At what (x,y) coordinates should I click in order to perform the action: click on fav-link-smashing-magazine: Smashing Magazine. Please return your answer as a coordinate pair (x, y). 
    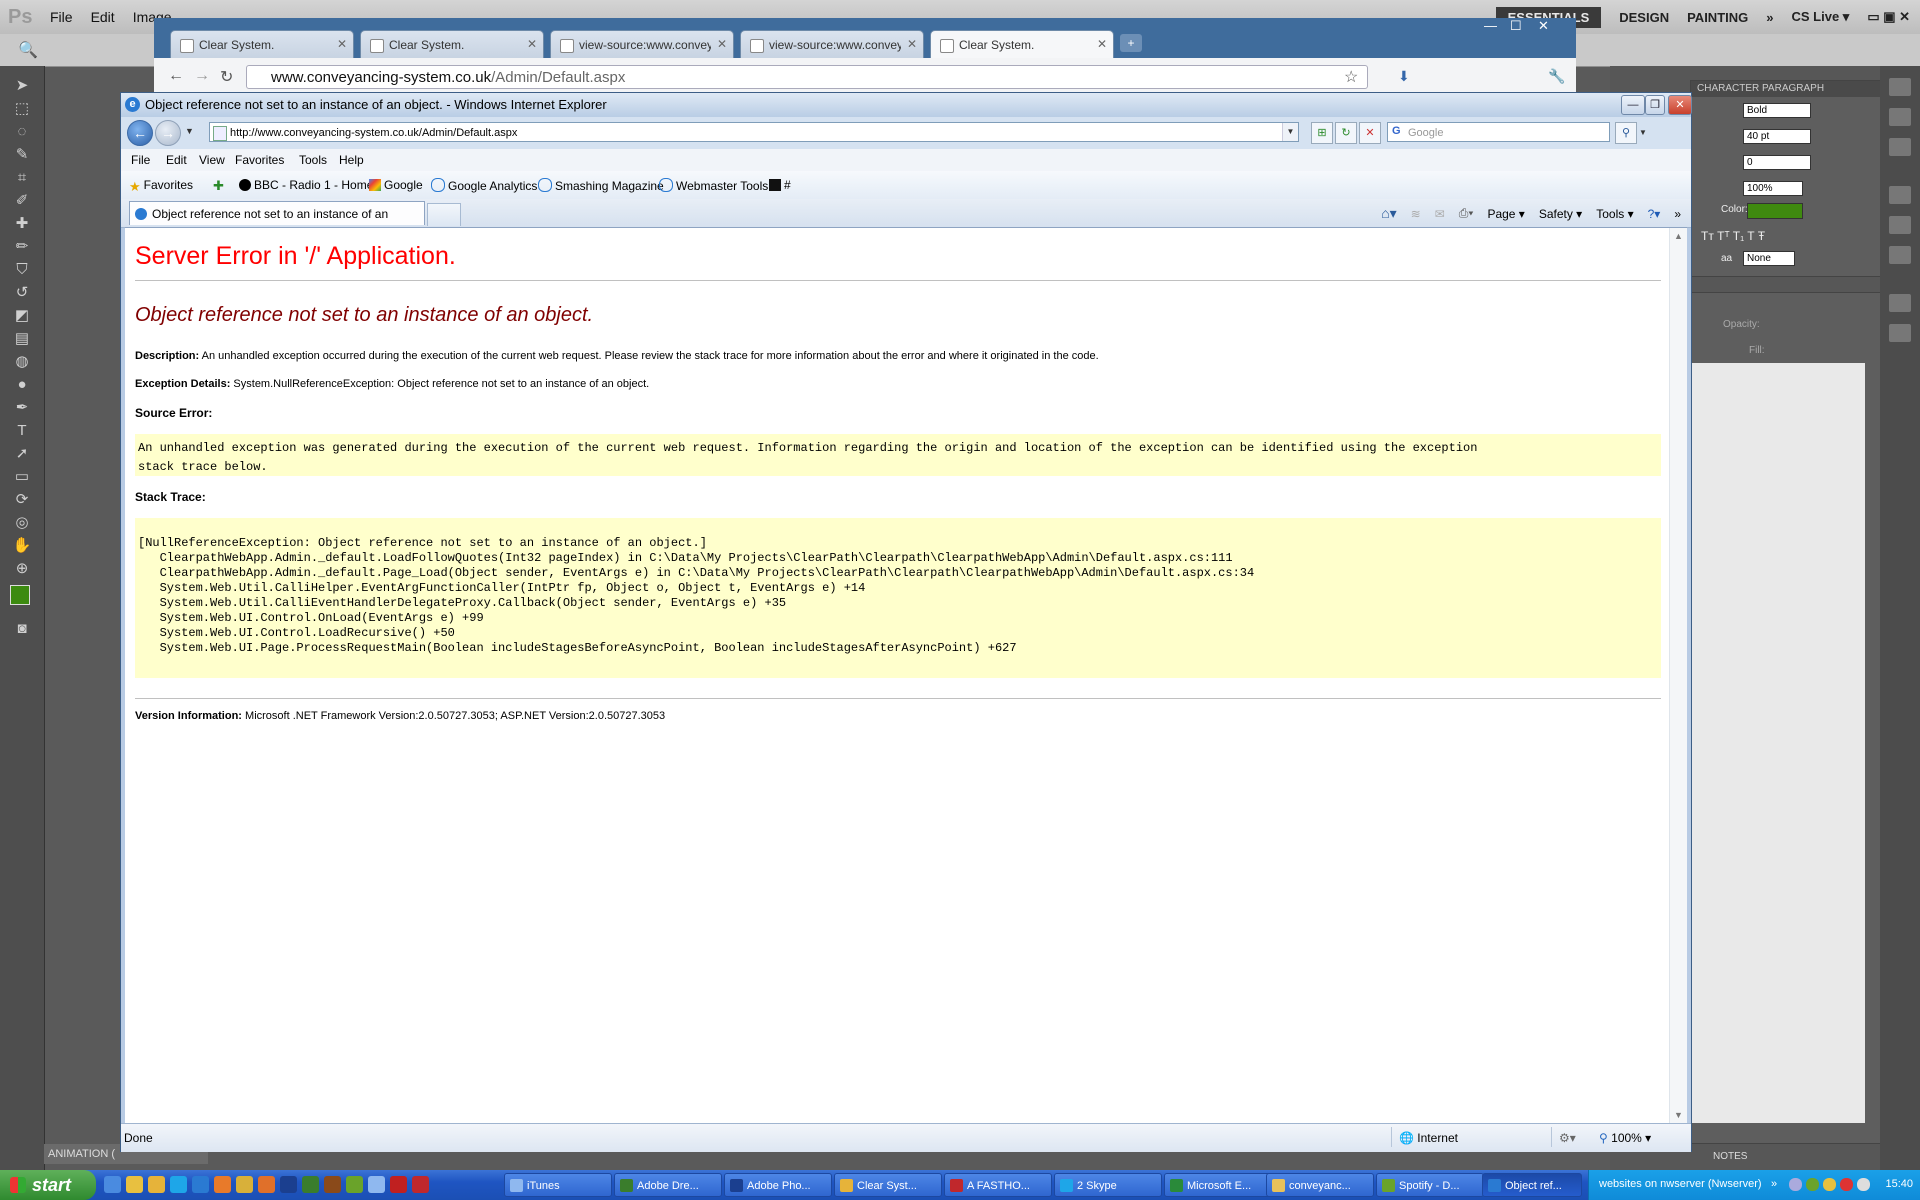
    Looking at the image, I should click on (601, 185).